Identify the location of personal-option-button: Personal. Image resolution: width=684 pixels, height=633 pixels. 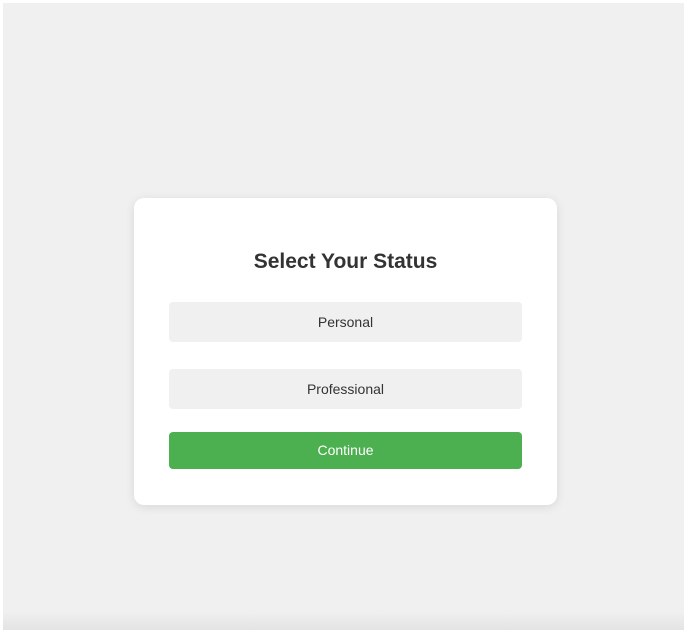
(345, 322).